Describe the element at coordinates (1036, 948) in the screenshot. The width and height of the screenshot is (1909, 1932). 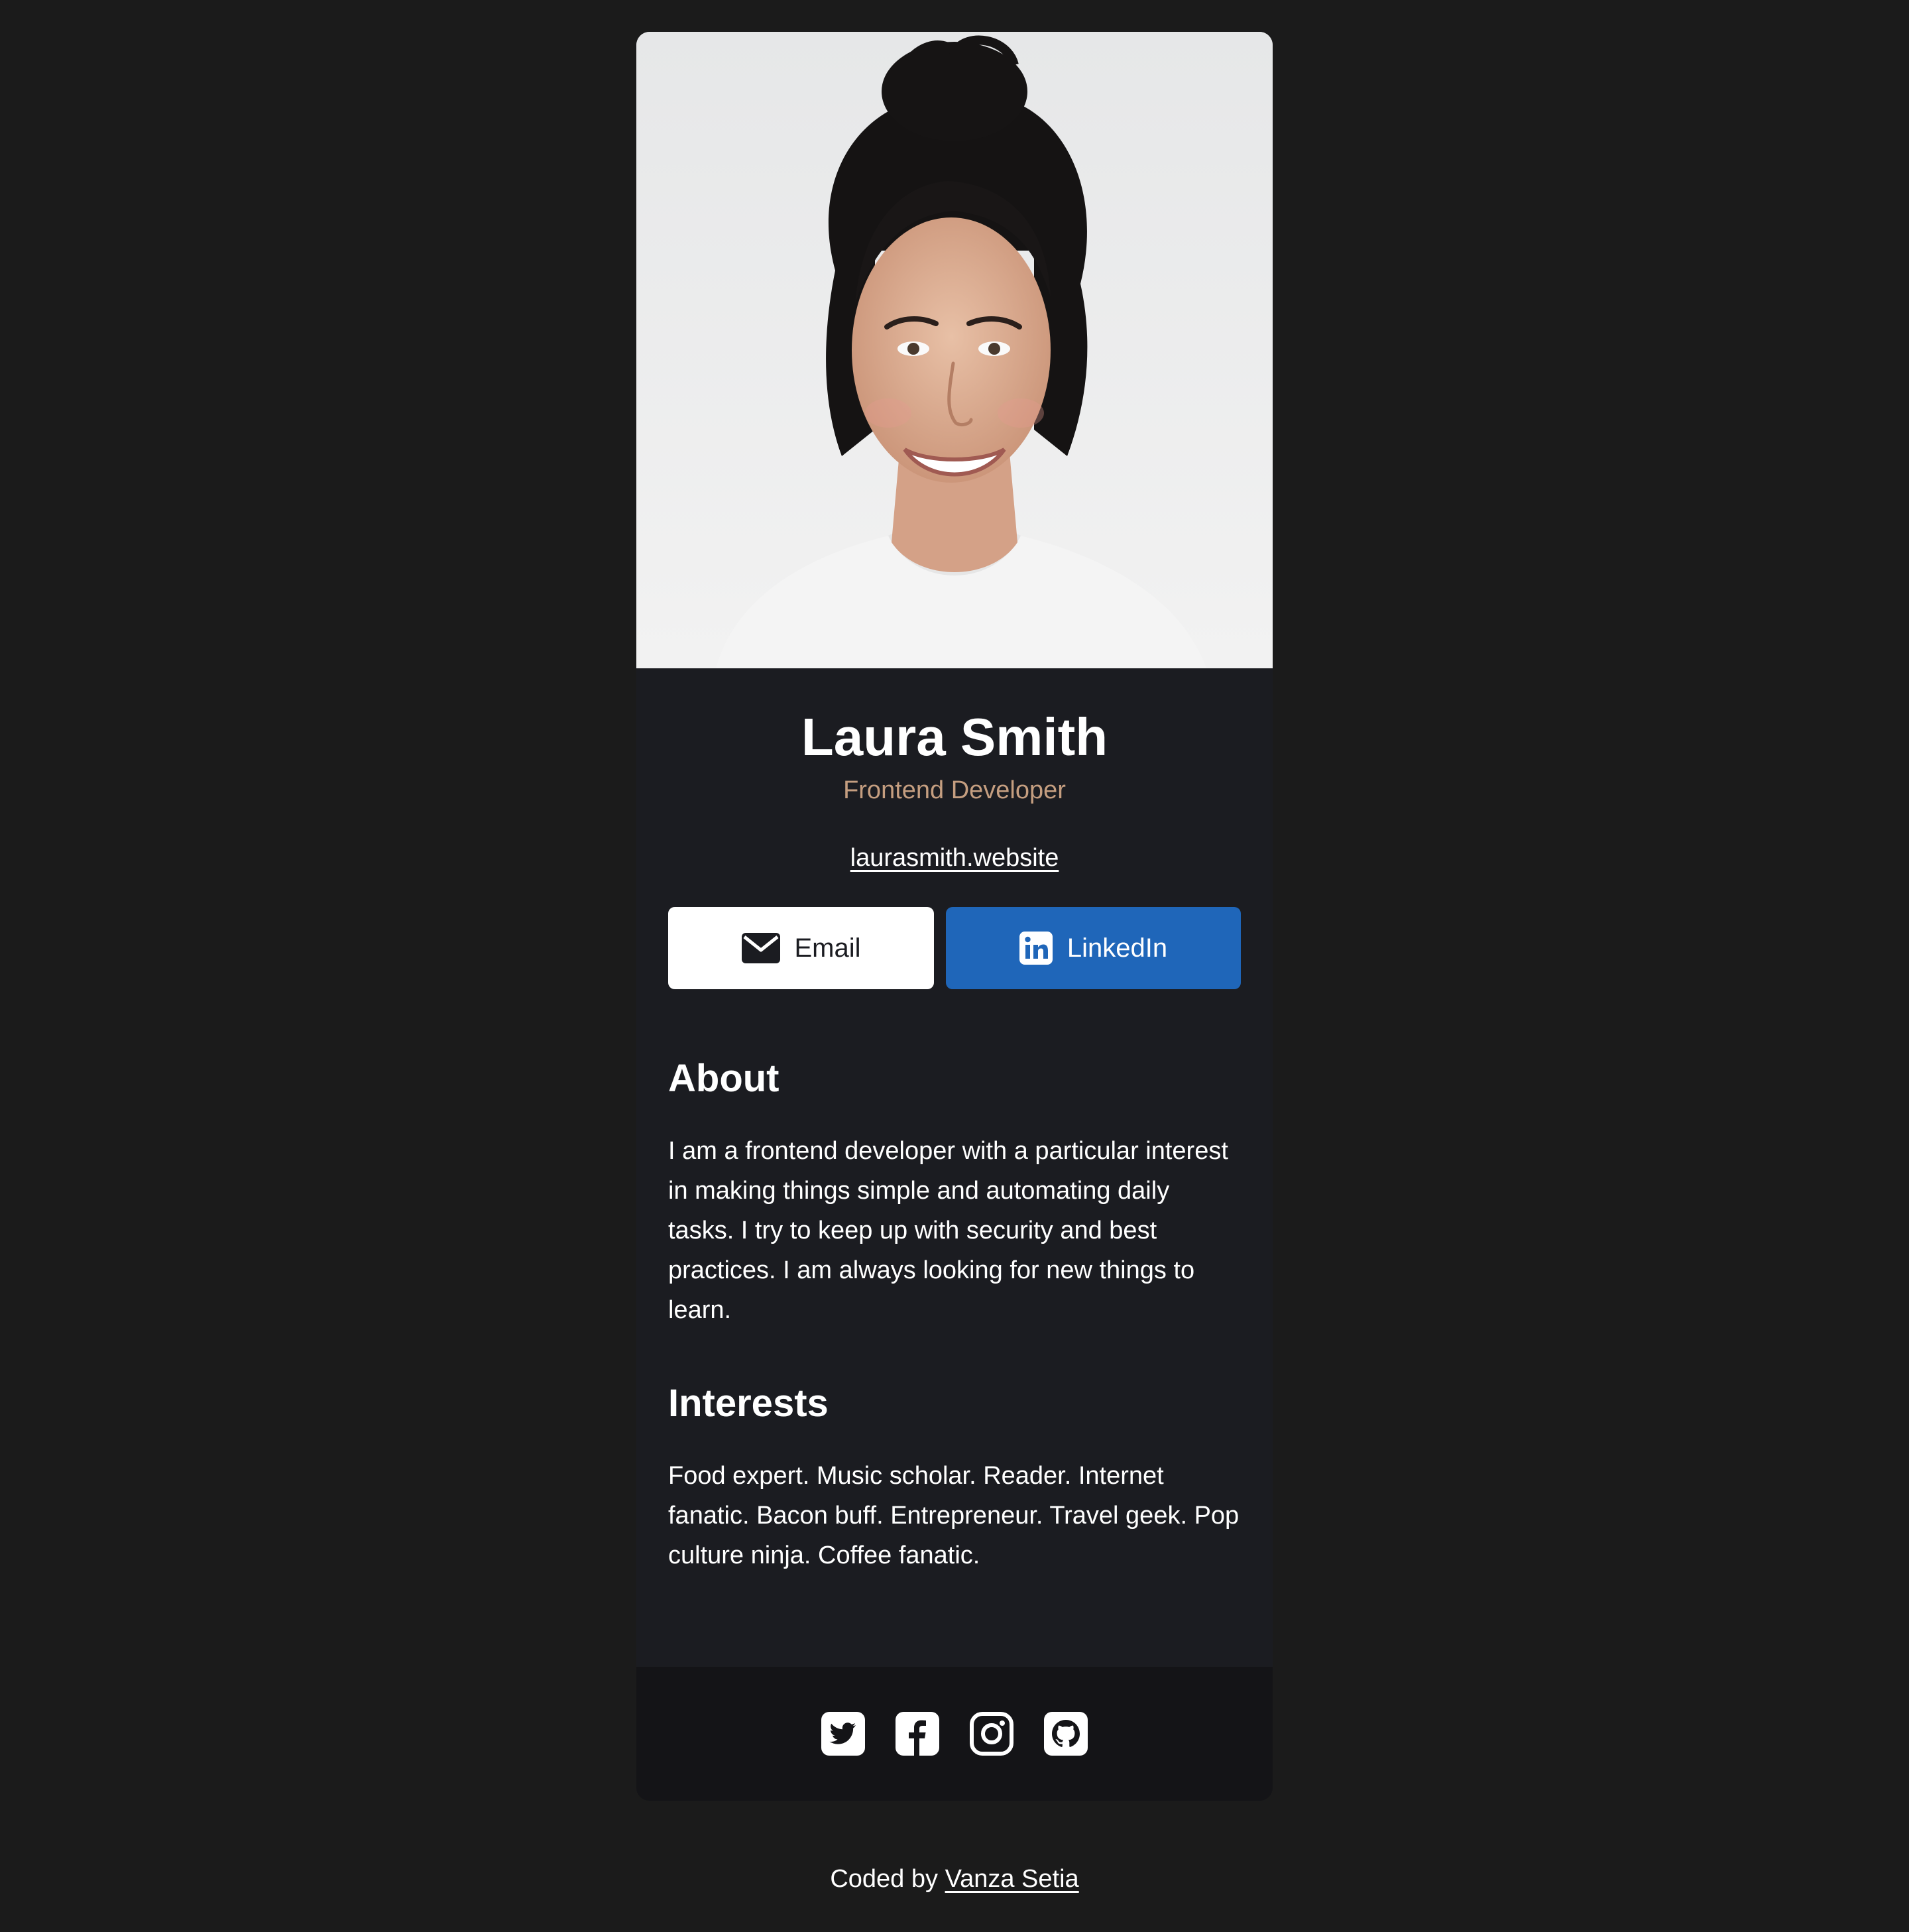
I see `linkedin-icon` at that location.